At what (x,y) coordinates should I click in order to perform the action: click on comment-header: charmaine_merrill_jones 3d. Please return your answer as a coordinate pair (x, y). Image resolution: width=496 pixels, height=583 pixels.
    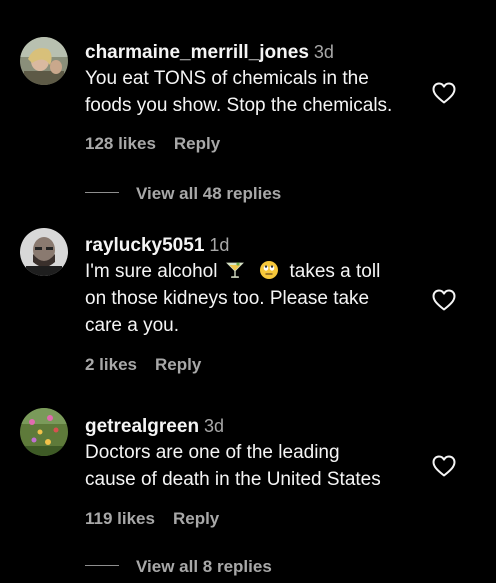
    Looking at the image, I should click on (255, 52).